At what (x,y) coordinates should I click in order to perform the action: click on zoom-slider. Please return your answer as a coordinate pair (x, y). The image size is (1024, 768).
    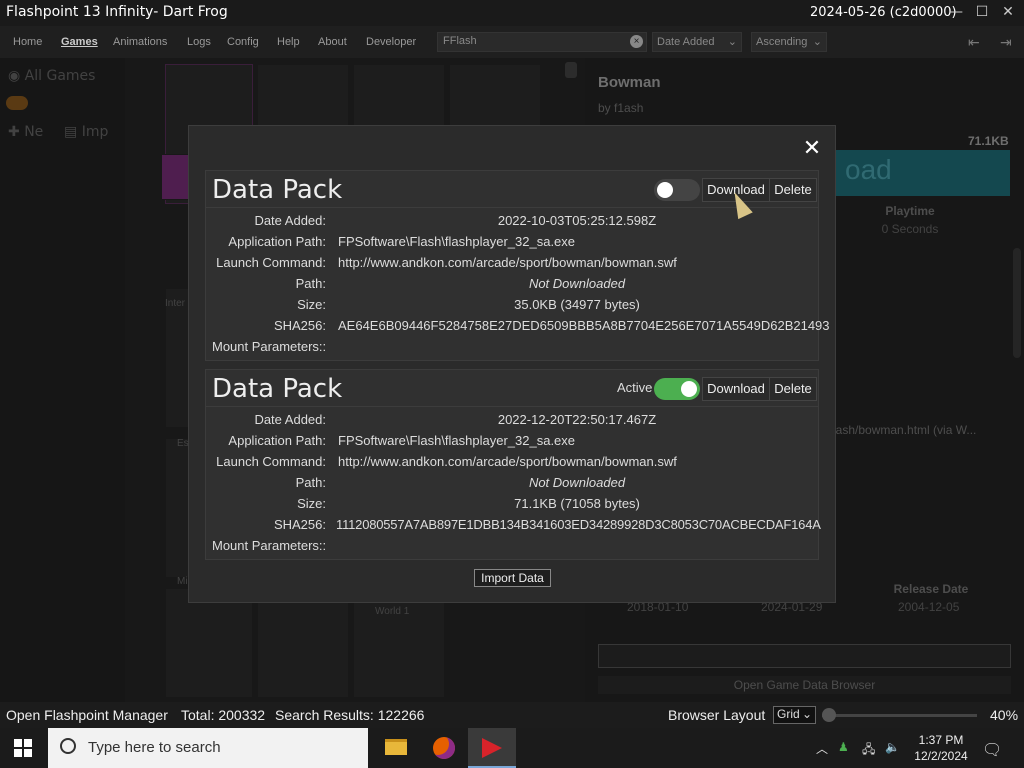
    Looking at the image, I should click on (899, 715).